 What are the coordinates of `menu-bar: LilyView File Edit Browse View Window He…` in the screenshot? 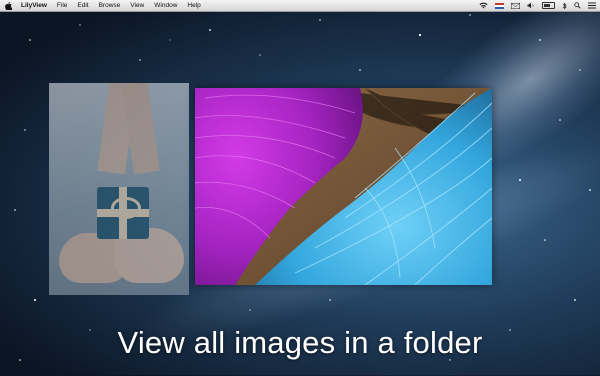 It's located at (300, 6).